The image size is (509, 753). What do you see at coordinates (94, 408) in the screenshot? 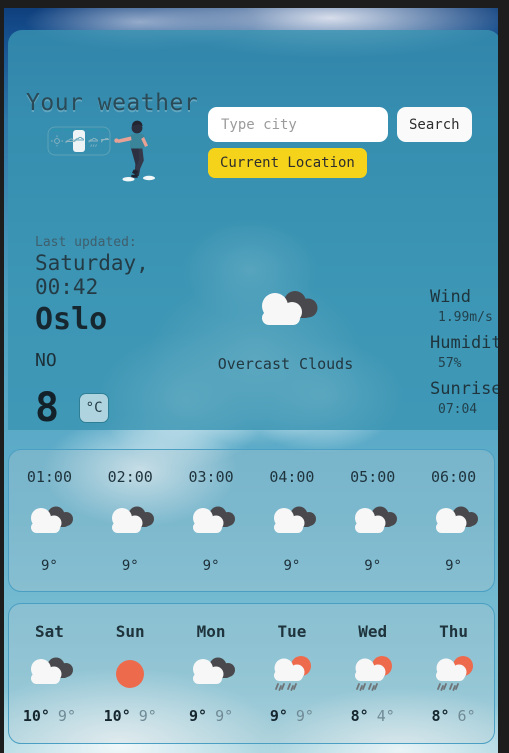
I see `unit-toggle-button: °C` at bounding box center [94, 408].